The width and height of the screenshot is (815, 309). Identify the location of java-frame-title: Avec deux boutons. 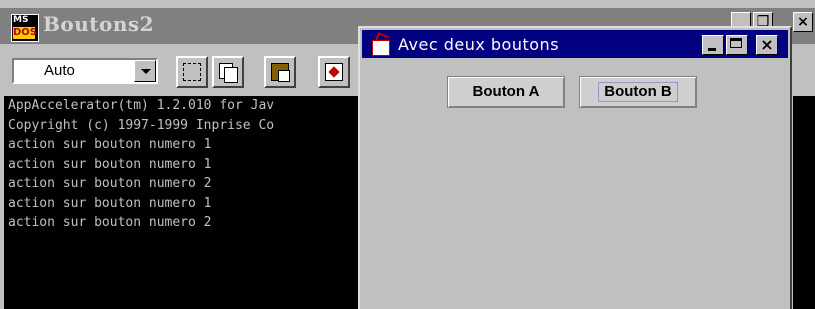
(479, 44).